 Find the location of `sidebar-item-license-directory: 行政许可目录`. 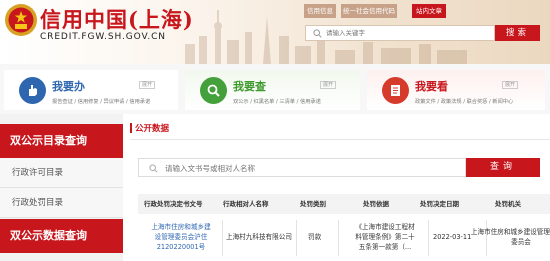

sidebar-item-license-directory: 行政许可目录 is located at coordinates (61, 173).